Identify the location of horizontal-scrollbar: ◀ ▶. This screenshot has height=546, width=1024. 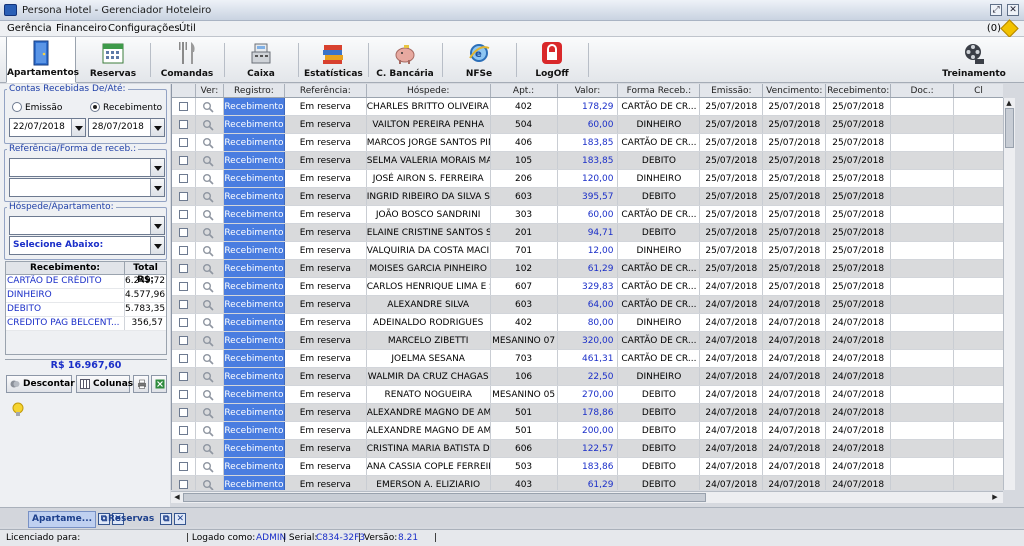
(587, 497).